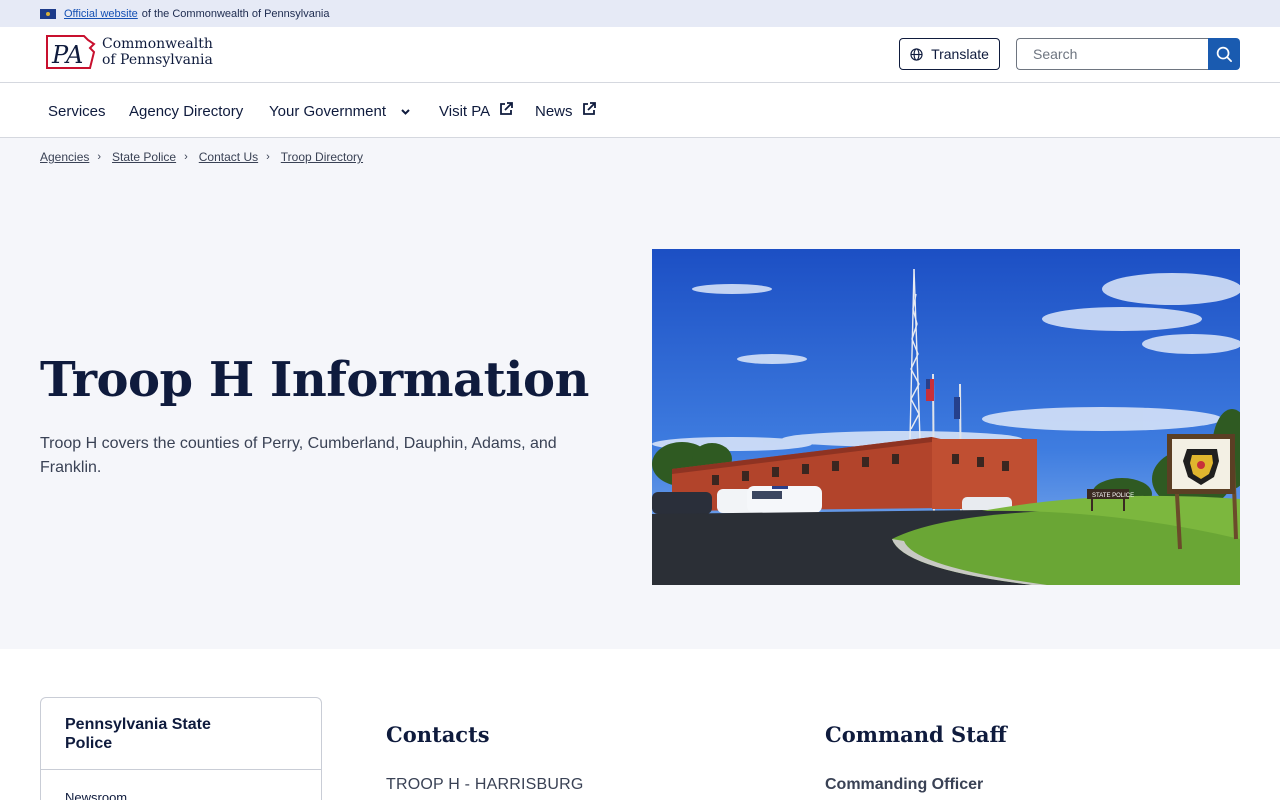  Describe the element at coordinates (322, 157) in the screenshot. I see `breadcrumb-troop-directory: Troop Directory` at that location.